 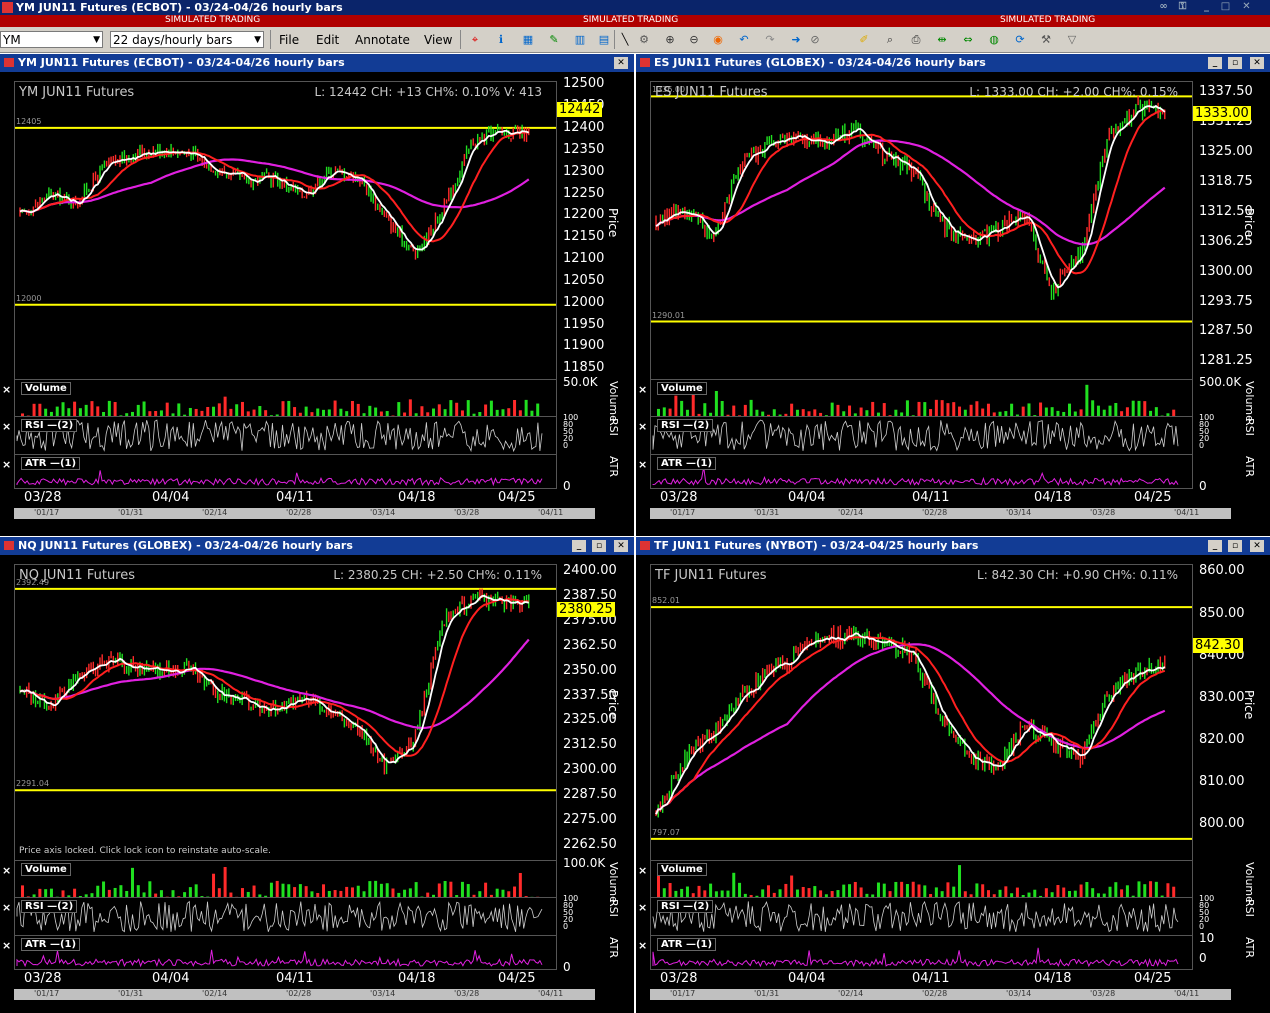 I want to click on instrument-label: TF JUN11 Futures, so click(x=711, y=575).